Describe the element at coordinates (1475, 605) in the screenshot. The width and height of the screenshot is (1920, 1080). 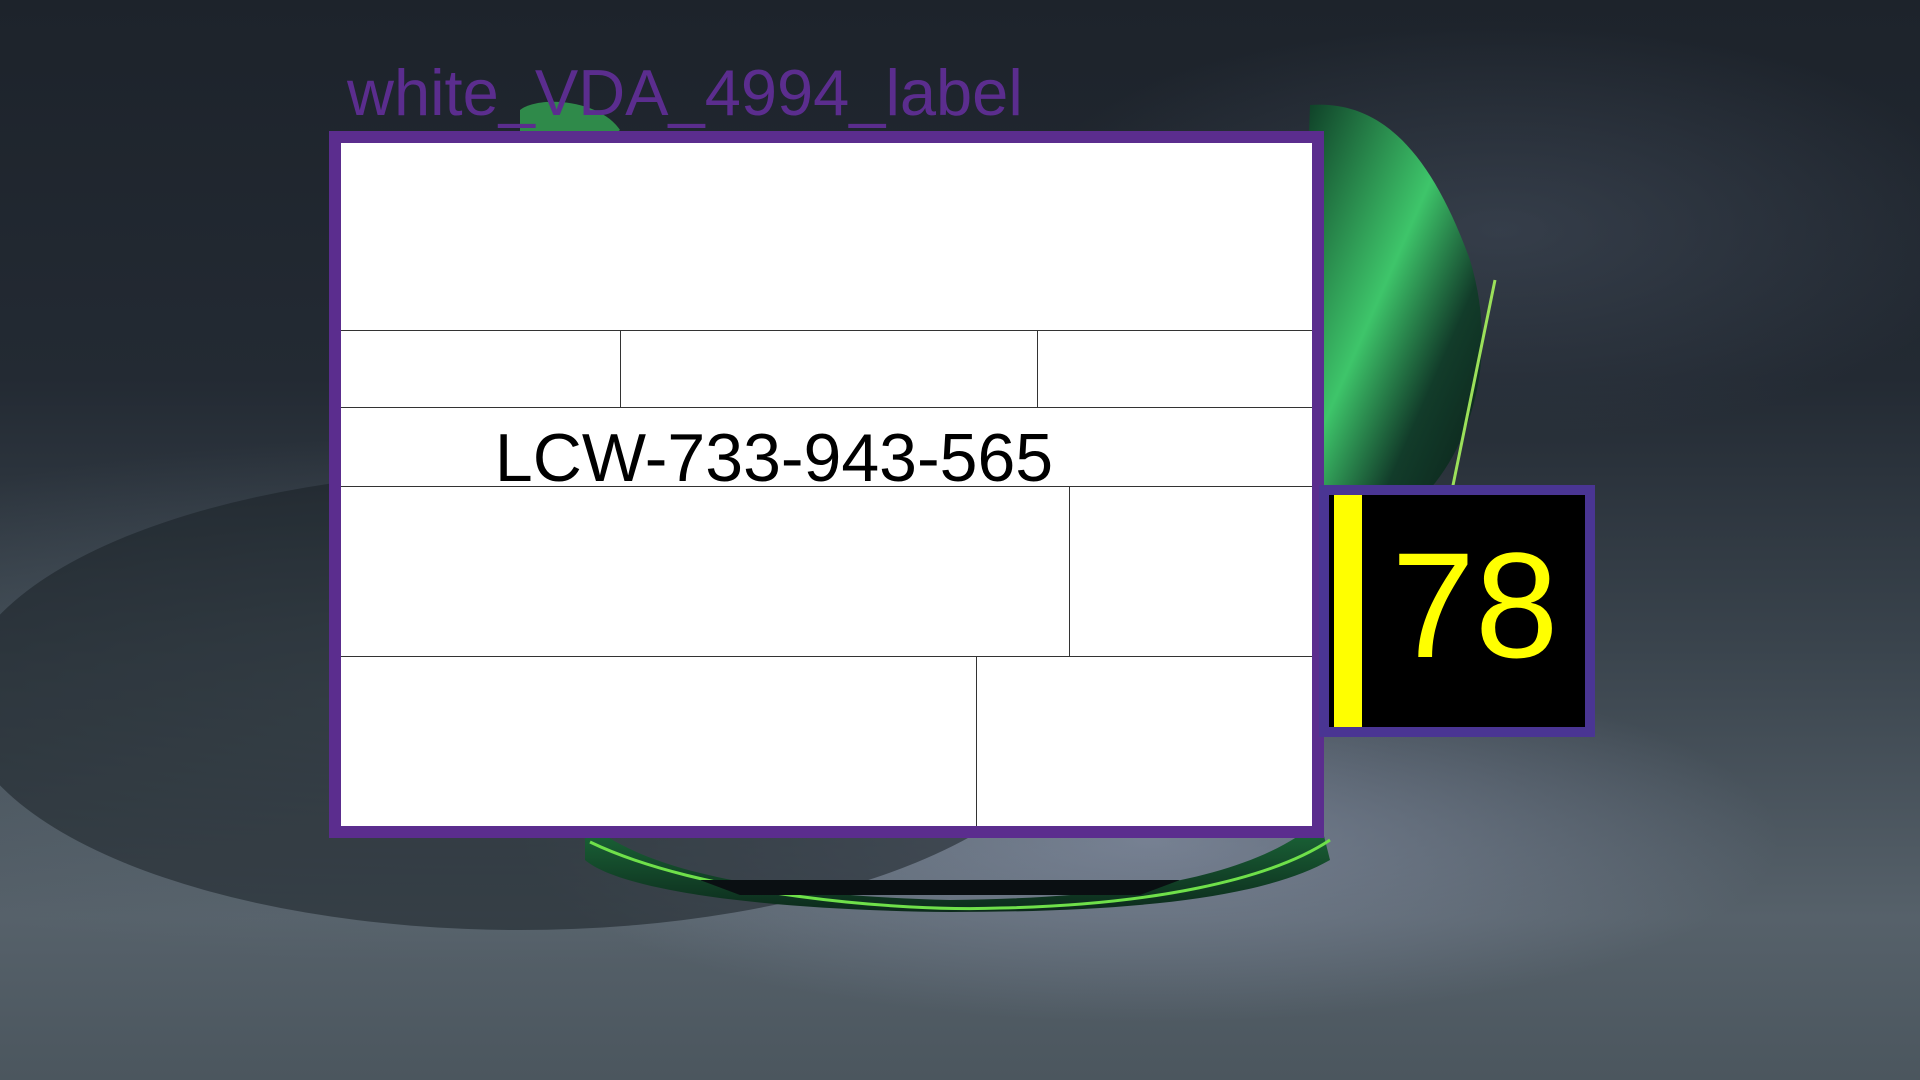
I see `badge-number: 78` at that location.